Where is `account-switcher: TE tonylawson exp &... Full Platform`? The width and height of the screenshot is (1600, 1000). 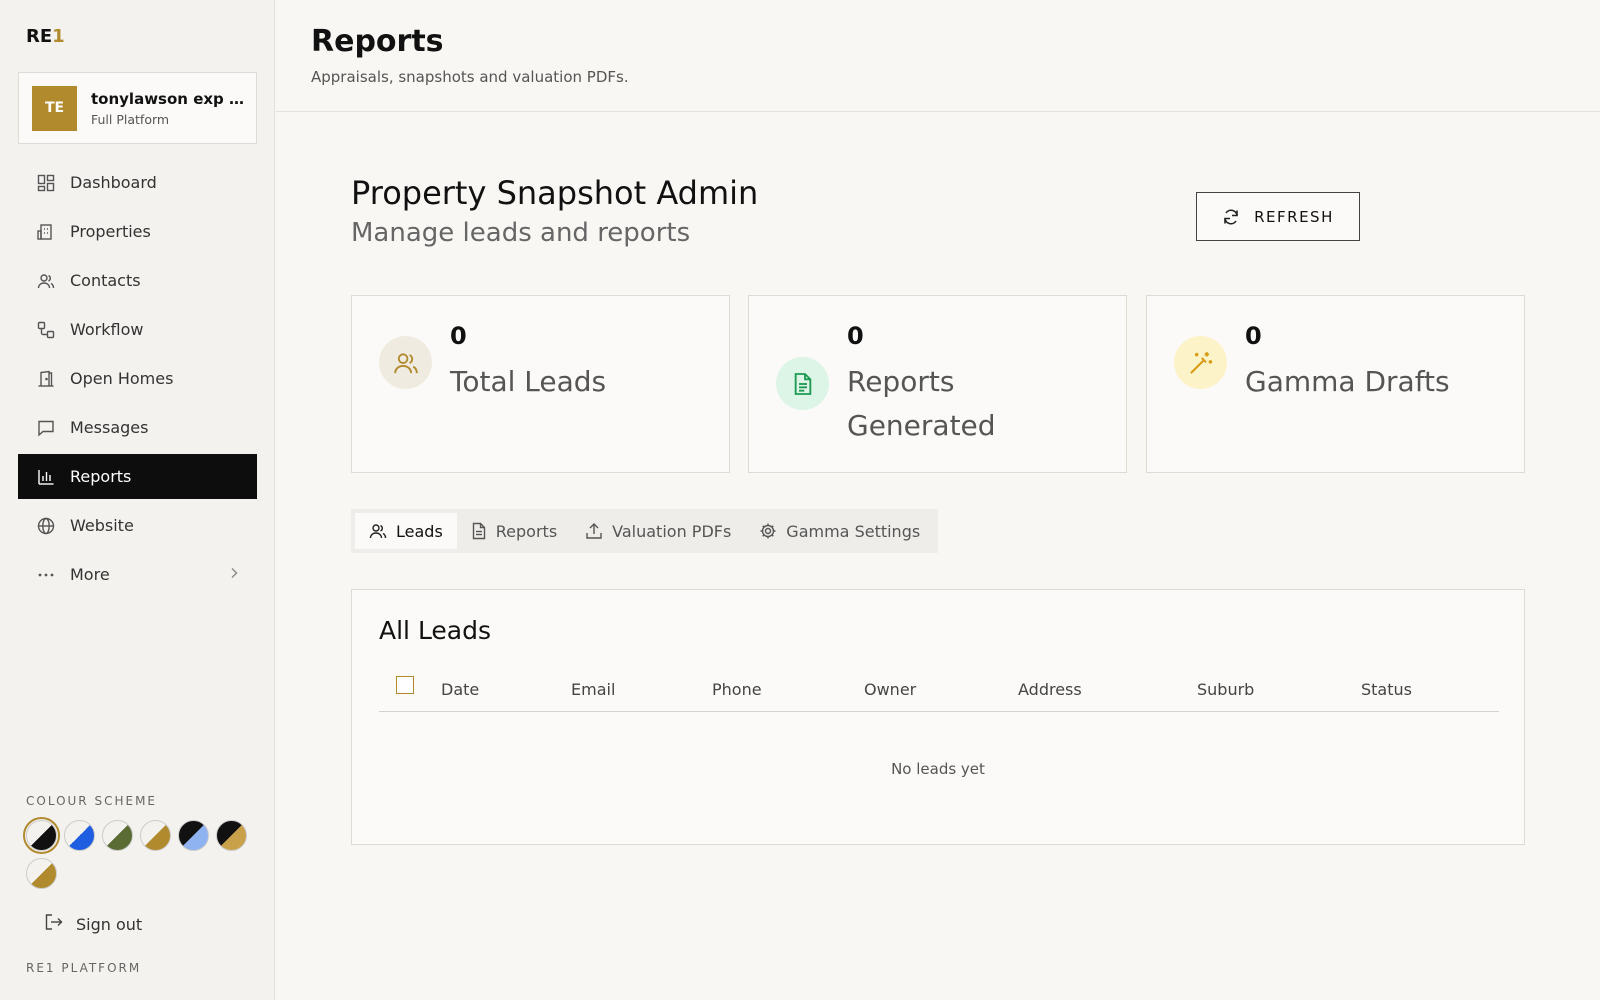
account-switcher: TE tonylawson exp &... Full Platform is located at coordinates (137, 108).